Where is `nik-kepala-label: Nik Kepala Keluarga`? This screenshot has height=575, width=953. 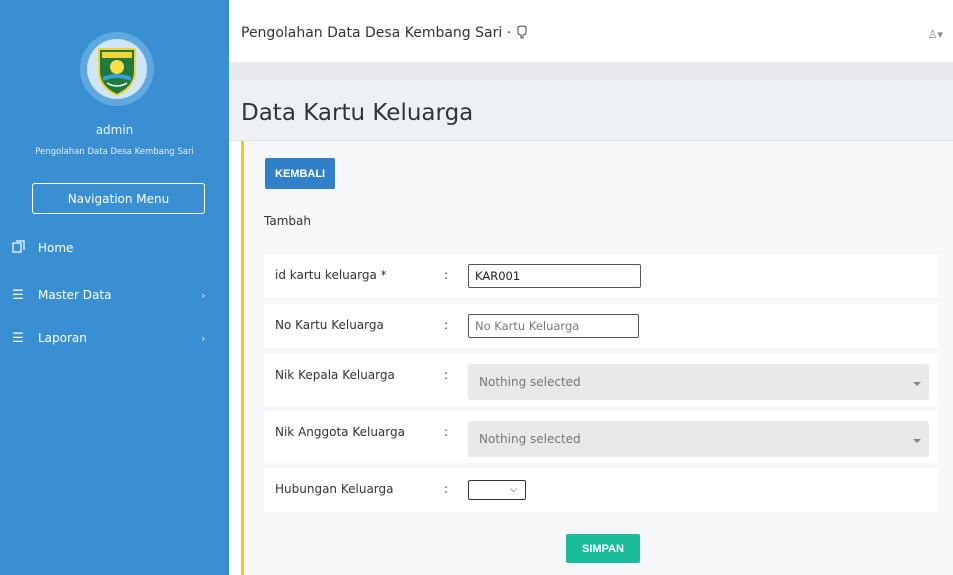 nik-kepala-label: Nik Kepala Keluarga is located at coordinates (335, 375).